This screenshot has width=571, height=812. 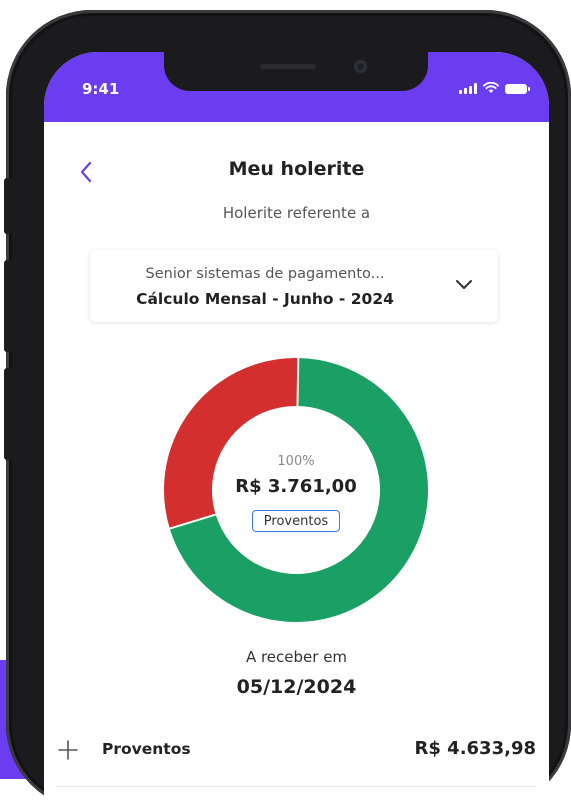 What do you see at coordinates (296, 657) in the screenshot?
I see `receive-label: A receber em` at bounding box center [296, 657].